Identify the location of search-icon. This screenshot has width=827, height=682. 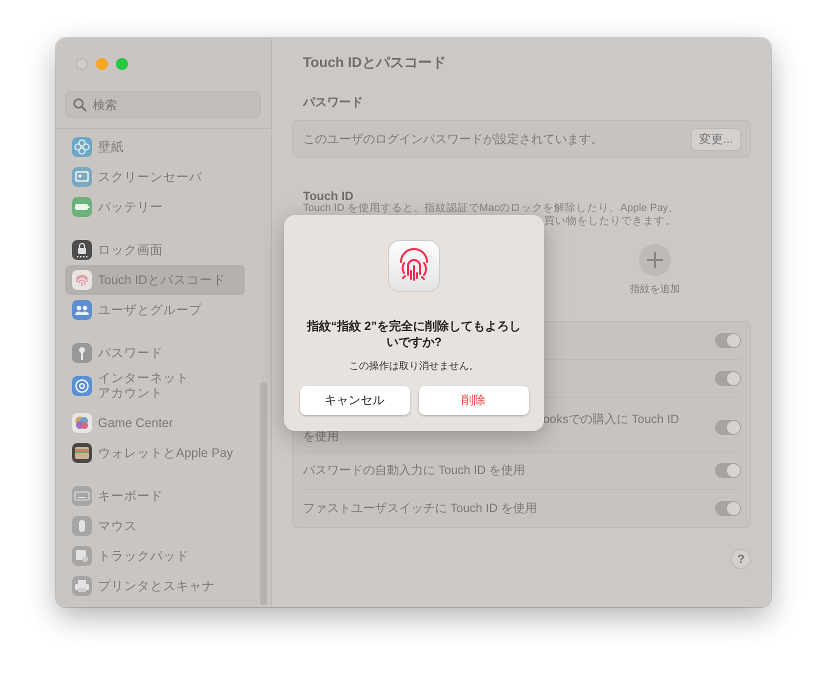
(80, 105).